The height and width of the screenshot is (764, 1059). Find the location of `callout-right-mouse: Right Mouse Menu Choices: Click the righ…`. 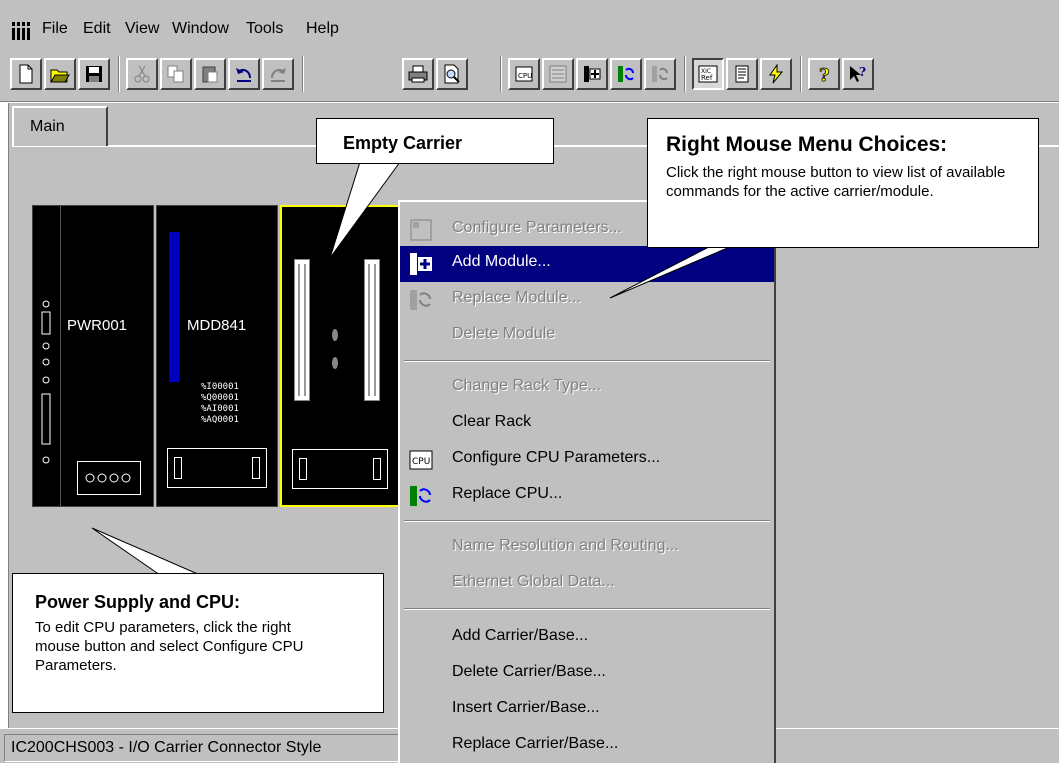

callout-right-mouse: Right Mouse Menu Choices: Click the righ… is located at coordinates (843, 183).